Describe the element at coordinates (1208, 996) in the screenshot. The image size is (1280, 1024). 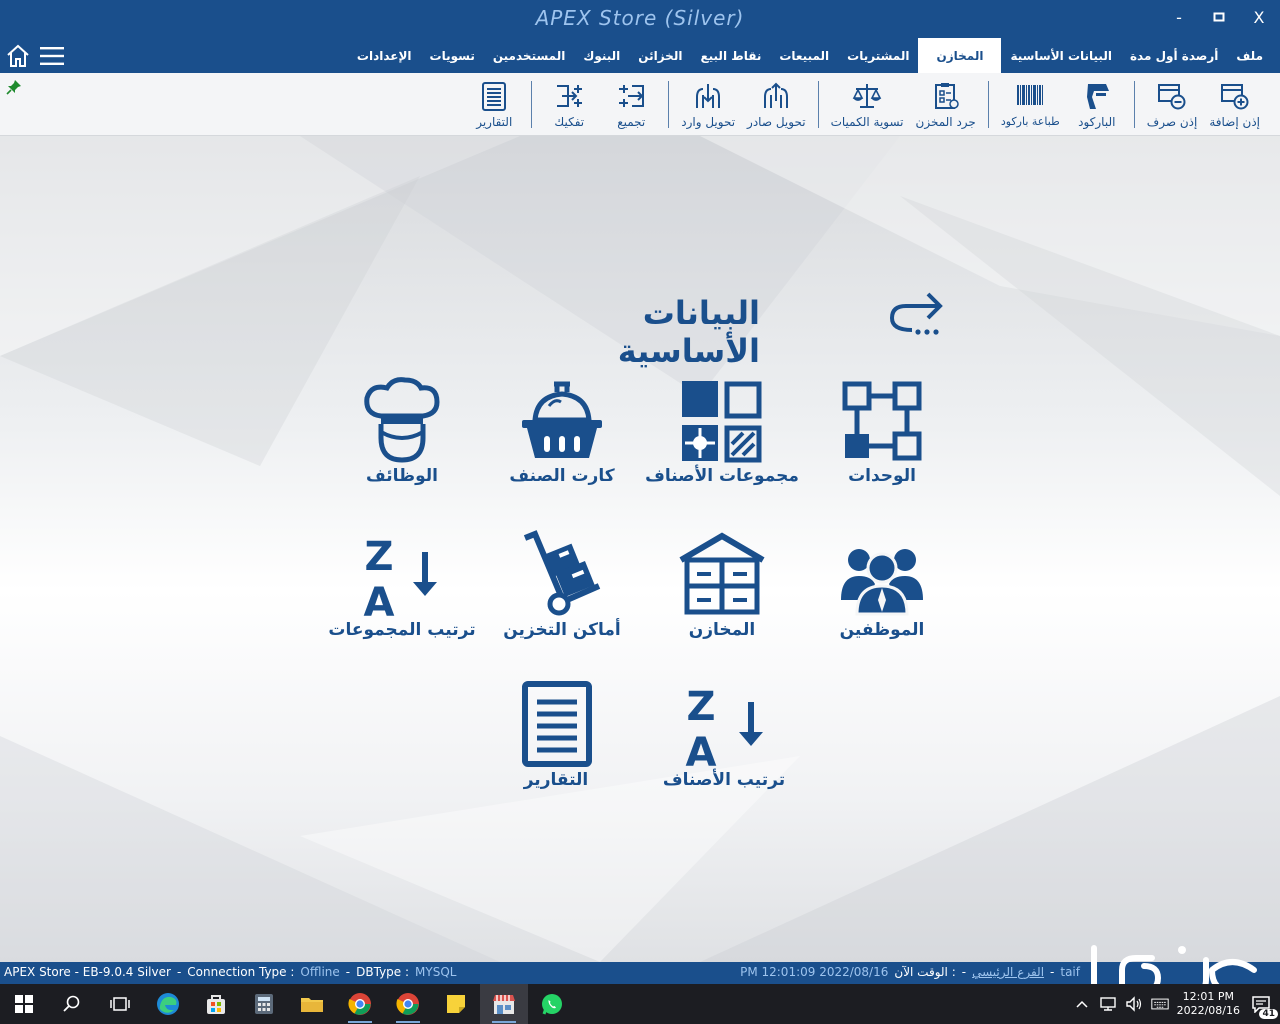
I see `clock-time: 12:01 PM` at that location.